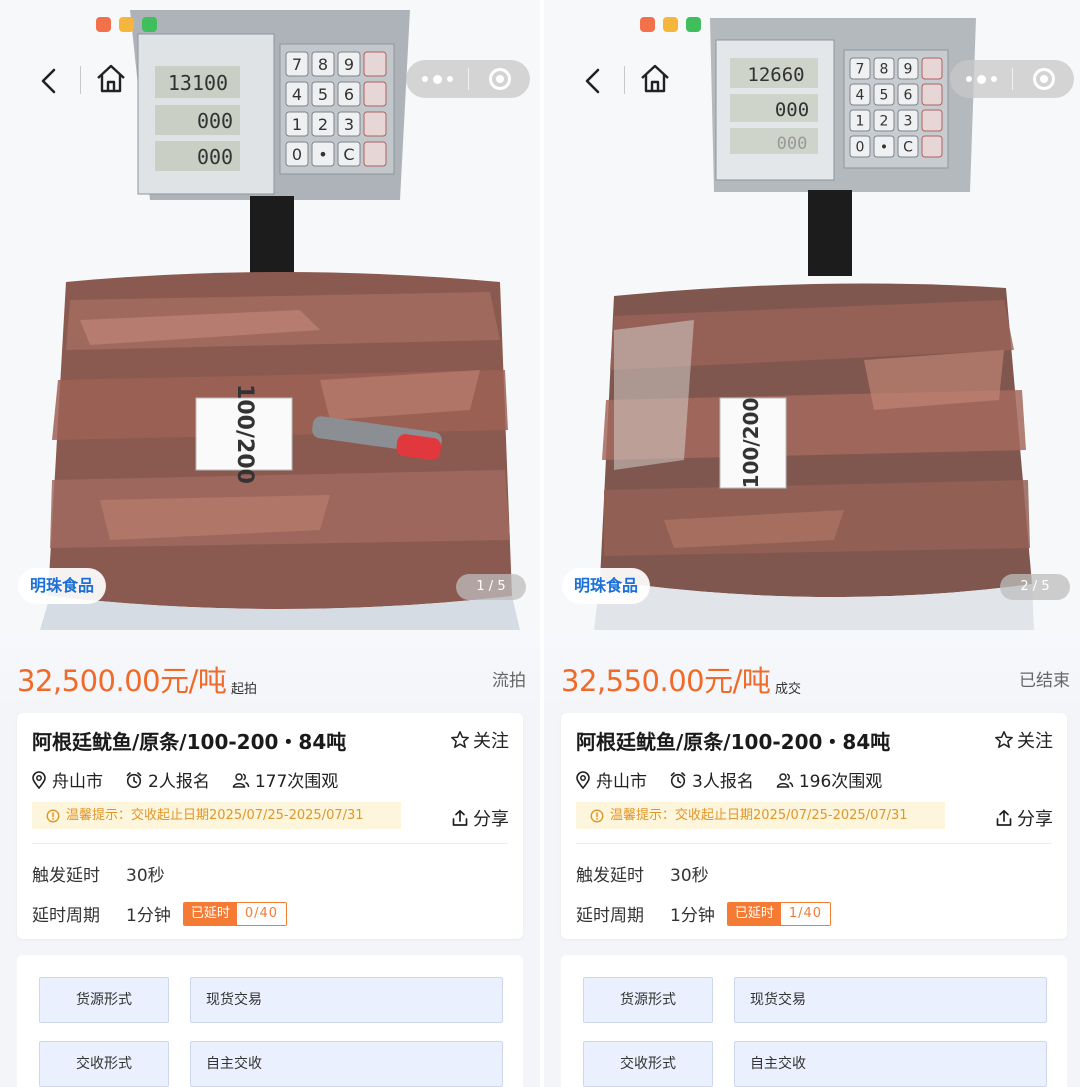 This screenshot has width=1080, height=1087. Describe the element at coordinates (1044, 681) in the screenshot. I see `auction-status: 已结束` at that location.